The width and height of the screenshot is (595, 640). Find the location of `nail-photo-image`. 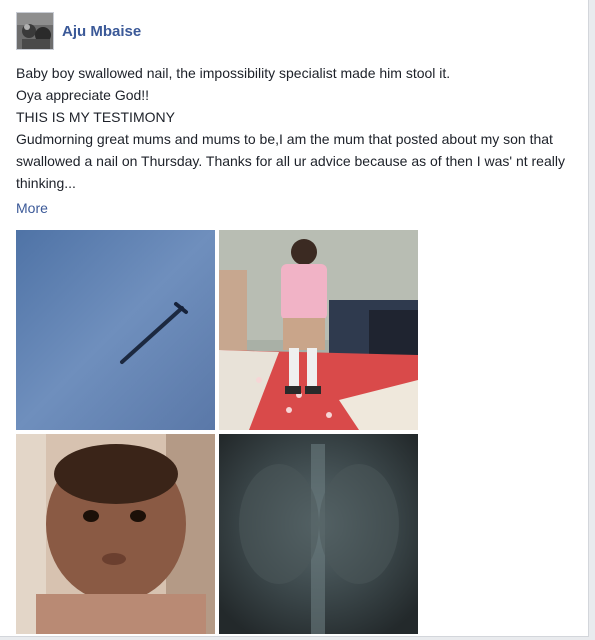

nail-photo-image is located at coordinates (115, 330).